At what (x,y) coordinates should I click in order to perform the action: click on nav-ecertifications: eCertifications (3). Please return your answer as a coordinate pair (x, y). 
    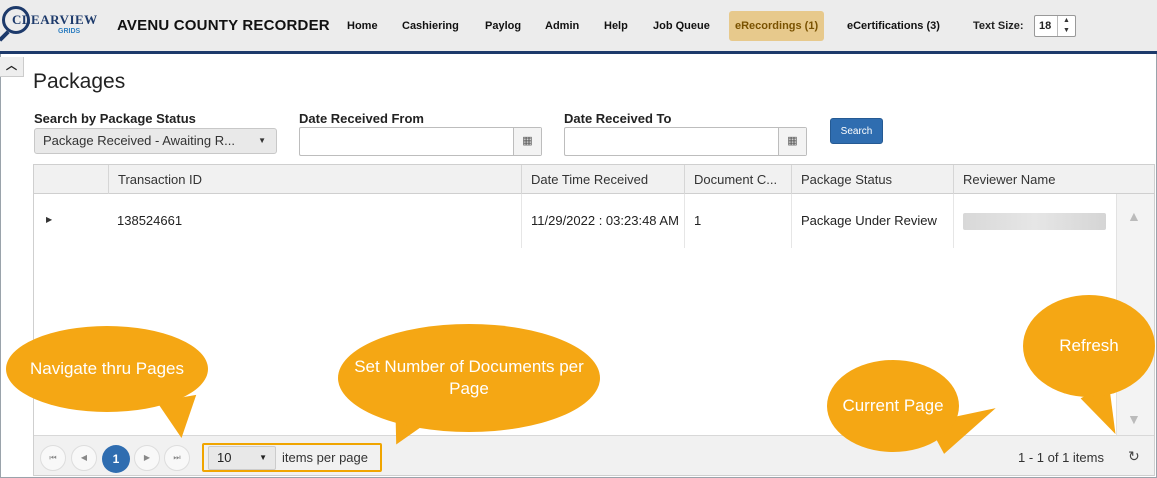
    Looking at the image, I should click on (893, 26).